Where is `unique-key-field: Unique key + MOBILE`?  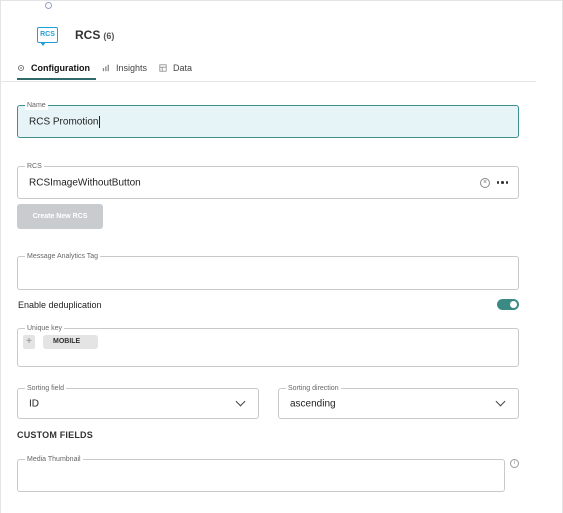
unique-key-field: Unique key + MOBILE is located at coordinates (268, 345).